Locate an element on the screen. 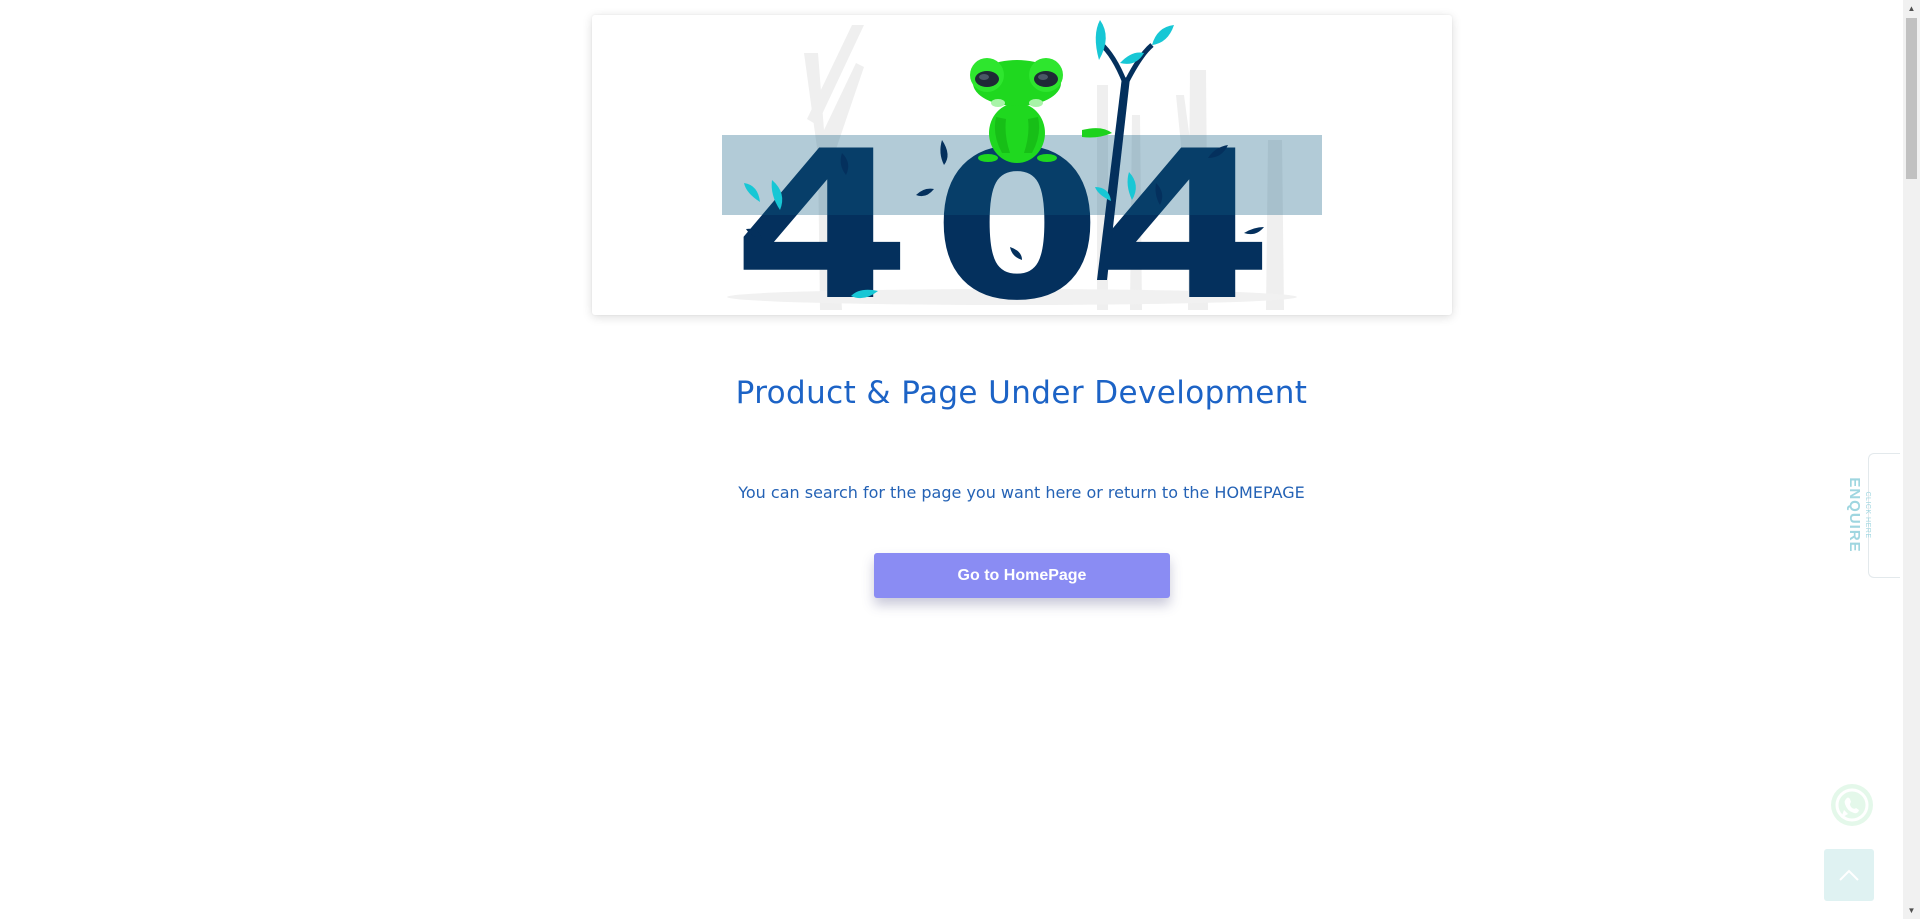 The width and height of the screenshot is (1920, 919). whatsapp-button is located at coordinates (1852, 805).